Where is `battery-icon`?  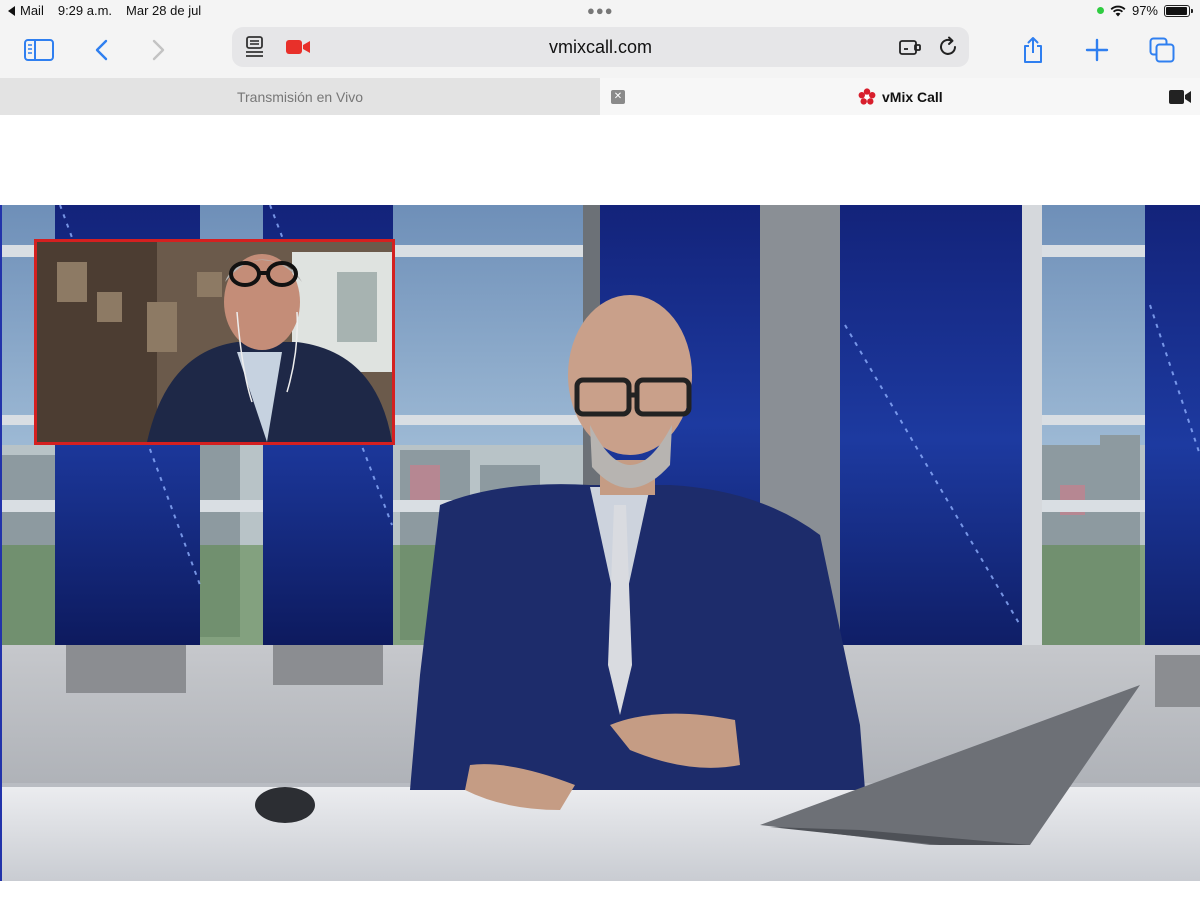
battery-icon is located at coordinates (1178, 10).